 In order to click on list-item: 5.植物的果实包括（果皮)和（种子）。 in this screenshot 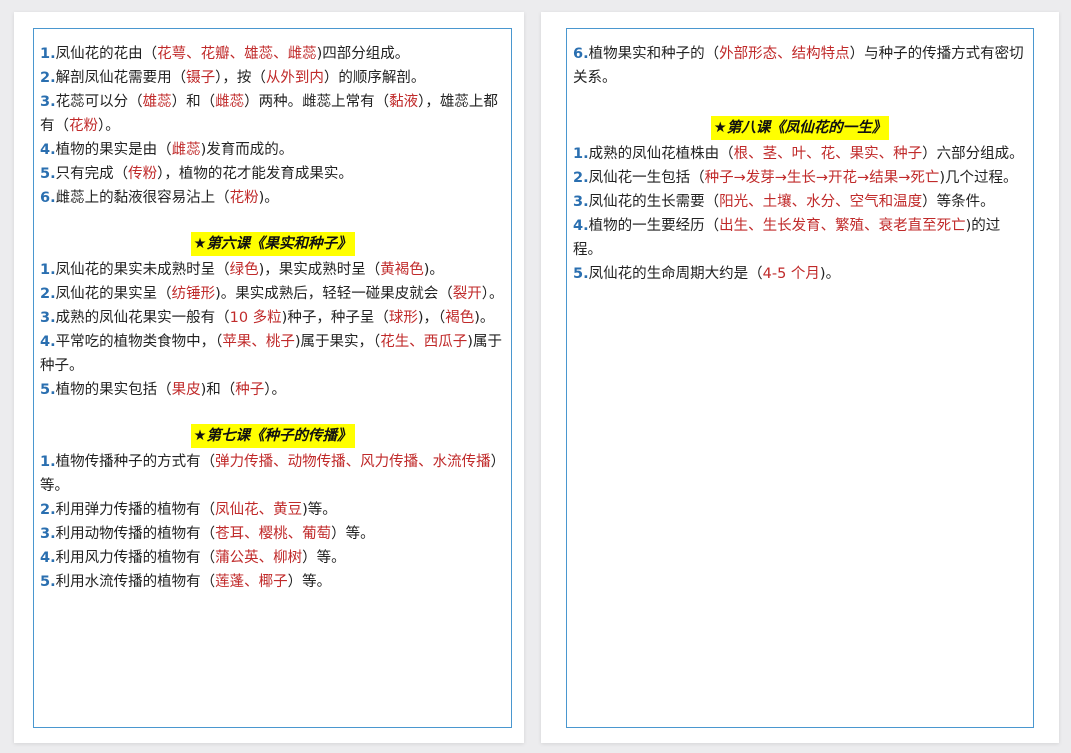, I will do `click(272, 390)`.